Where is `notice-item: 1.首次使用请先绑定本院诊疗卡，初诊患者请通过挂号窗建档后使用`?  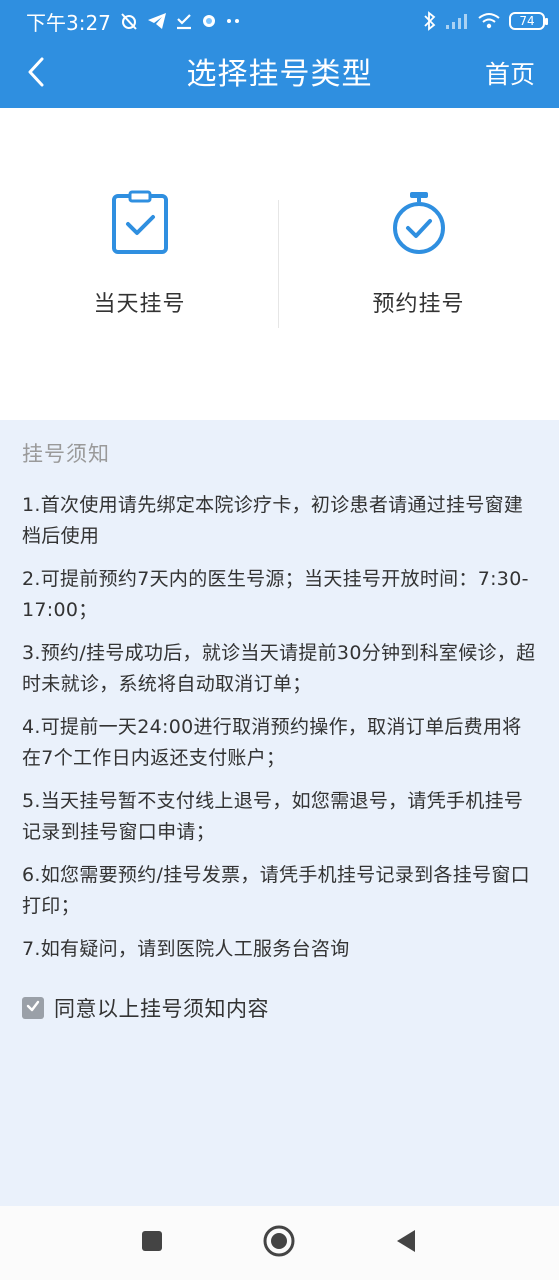
notice-item: 1.首次使用请先绑定本院诊疗卡，初诊患者请通过挂号窗建档后使用 is located at coordinates (273, 520).